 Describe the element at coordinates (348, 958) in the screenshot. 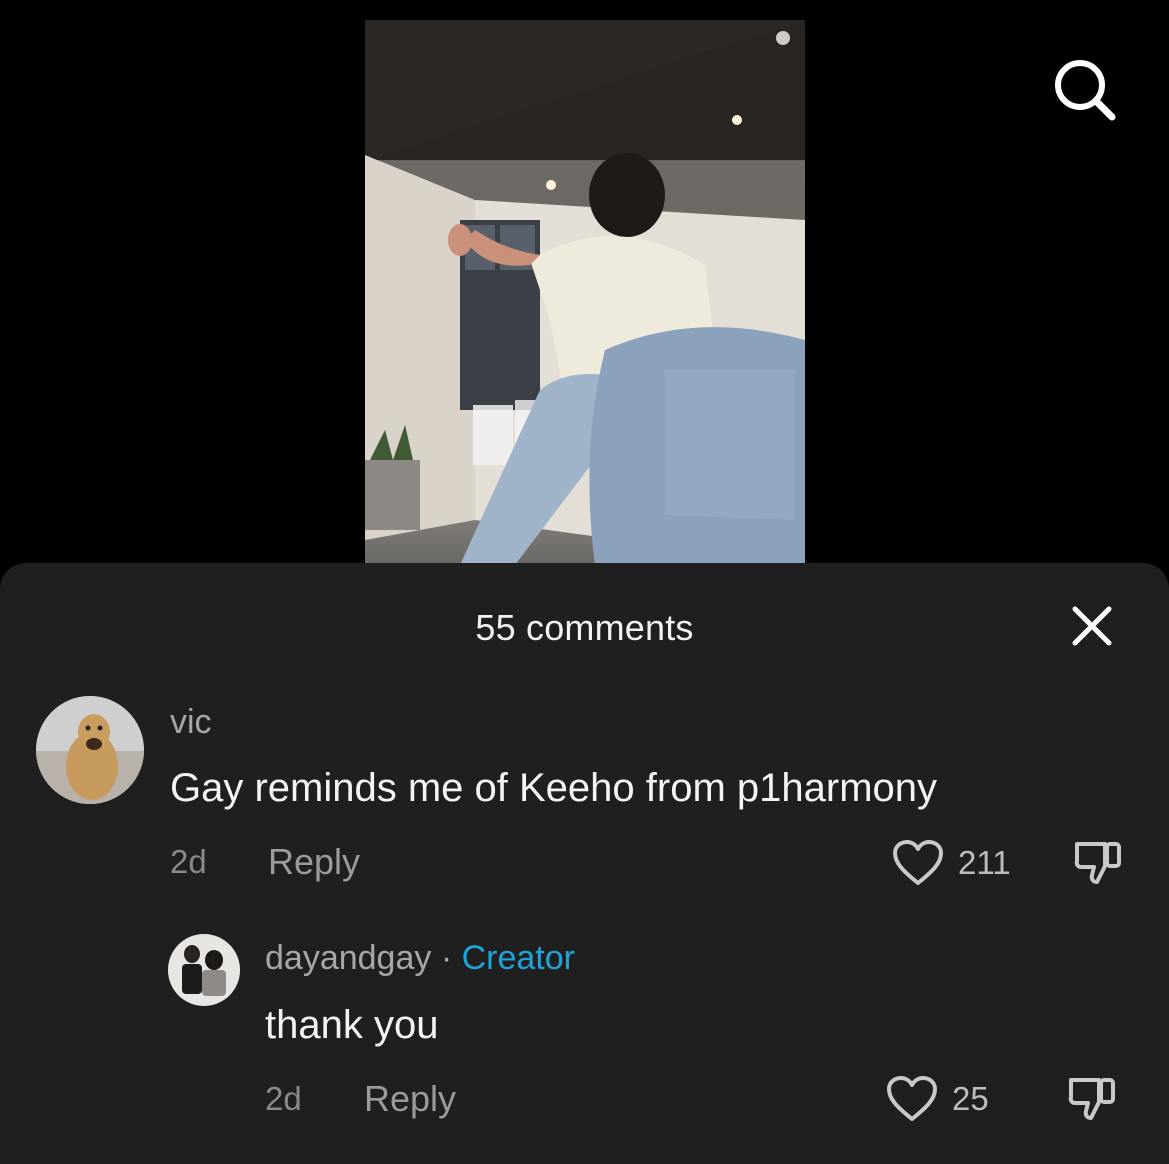

I see `reply-username: dayandgay` at that location.